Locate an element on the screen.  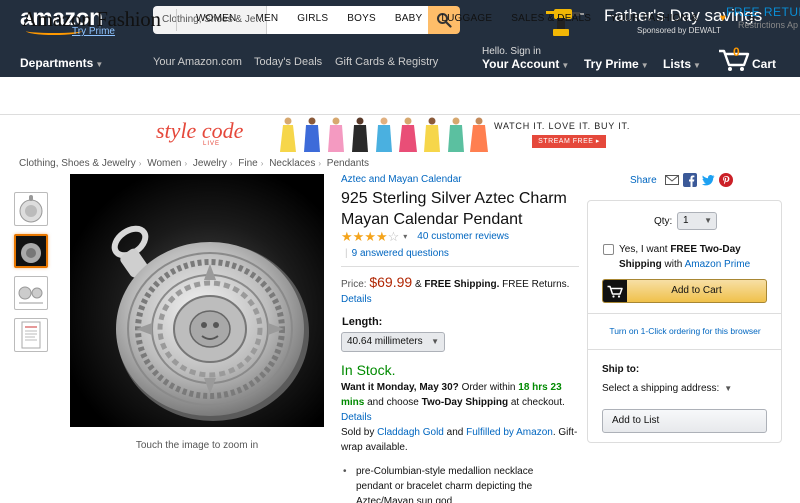
buy-box is located at coordinates (684, 321).